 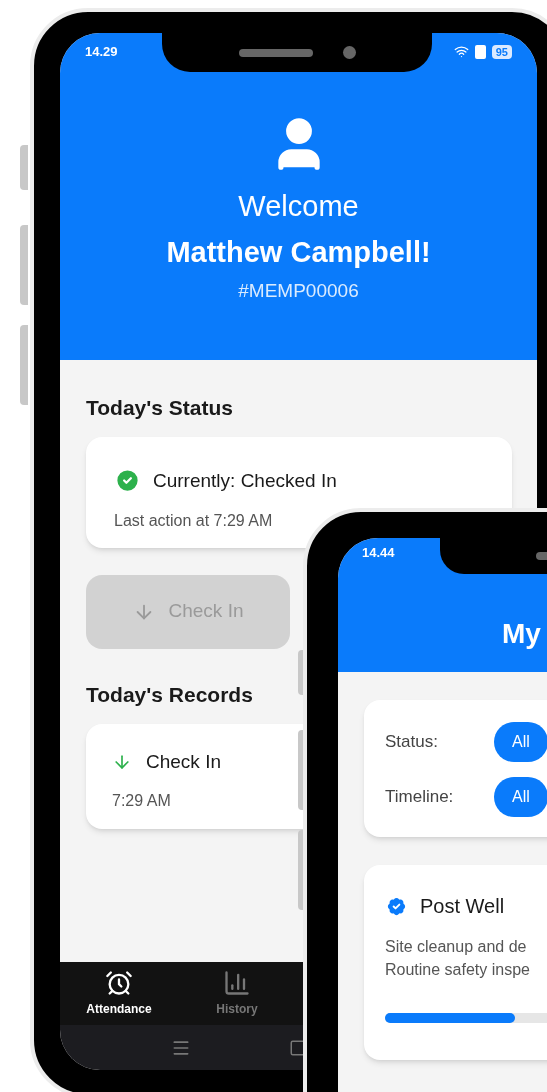 What do you see at coordinates (160, 408) in the screenshot?
I see `section-title: Today's Status` at bounding box center [160, 408].